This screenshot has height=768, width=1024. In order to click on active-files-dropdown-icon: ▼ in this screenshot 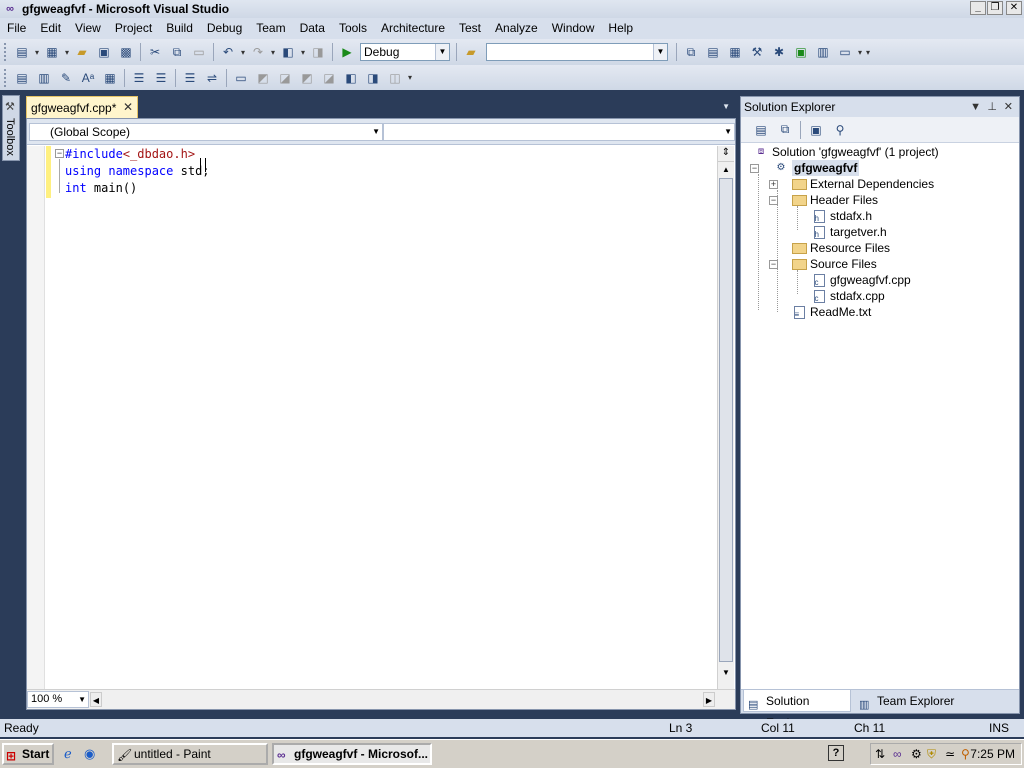, I will do `click(726, 106)`.